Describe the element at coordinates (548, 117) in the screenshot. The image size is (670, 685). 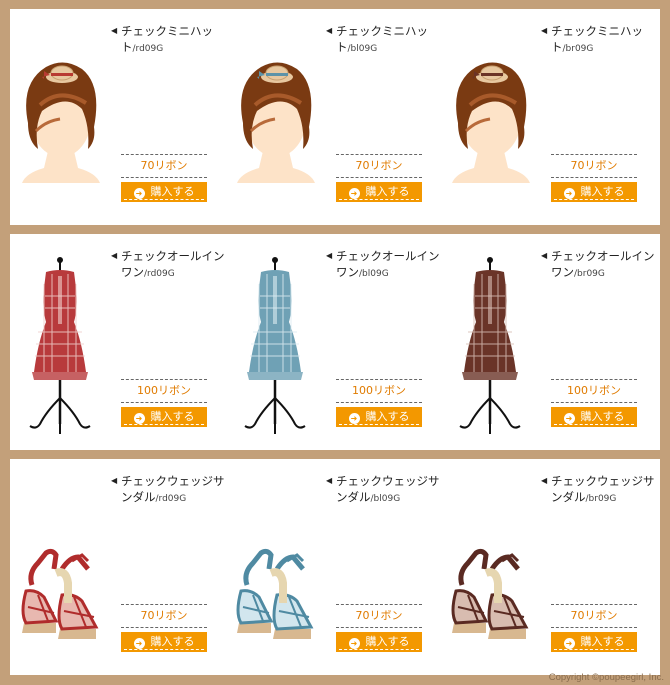
I see `product-card: ◀ チェックミニハット/br09G 70リボン ➜ 購入する` at that location.